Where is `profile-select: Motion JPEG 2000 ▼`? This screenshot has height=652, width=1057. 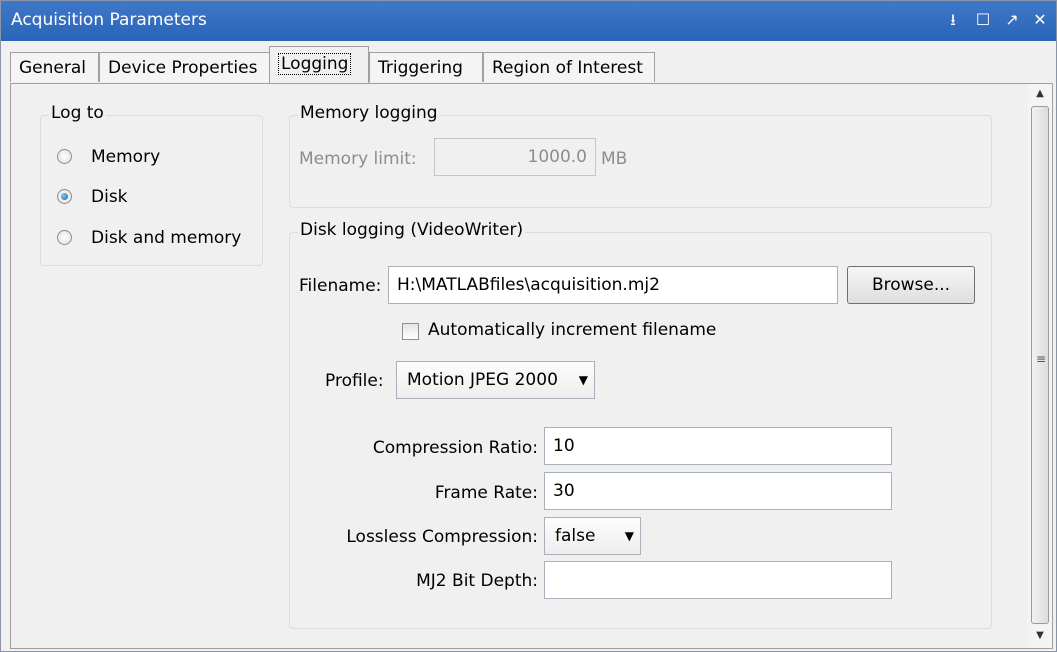 profile-select: Motion JPEG 2000 ▼ is located at coordinates (495, 380).